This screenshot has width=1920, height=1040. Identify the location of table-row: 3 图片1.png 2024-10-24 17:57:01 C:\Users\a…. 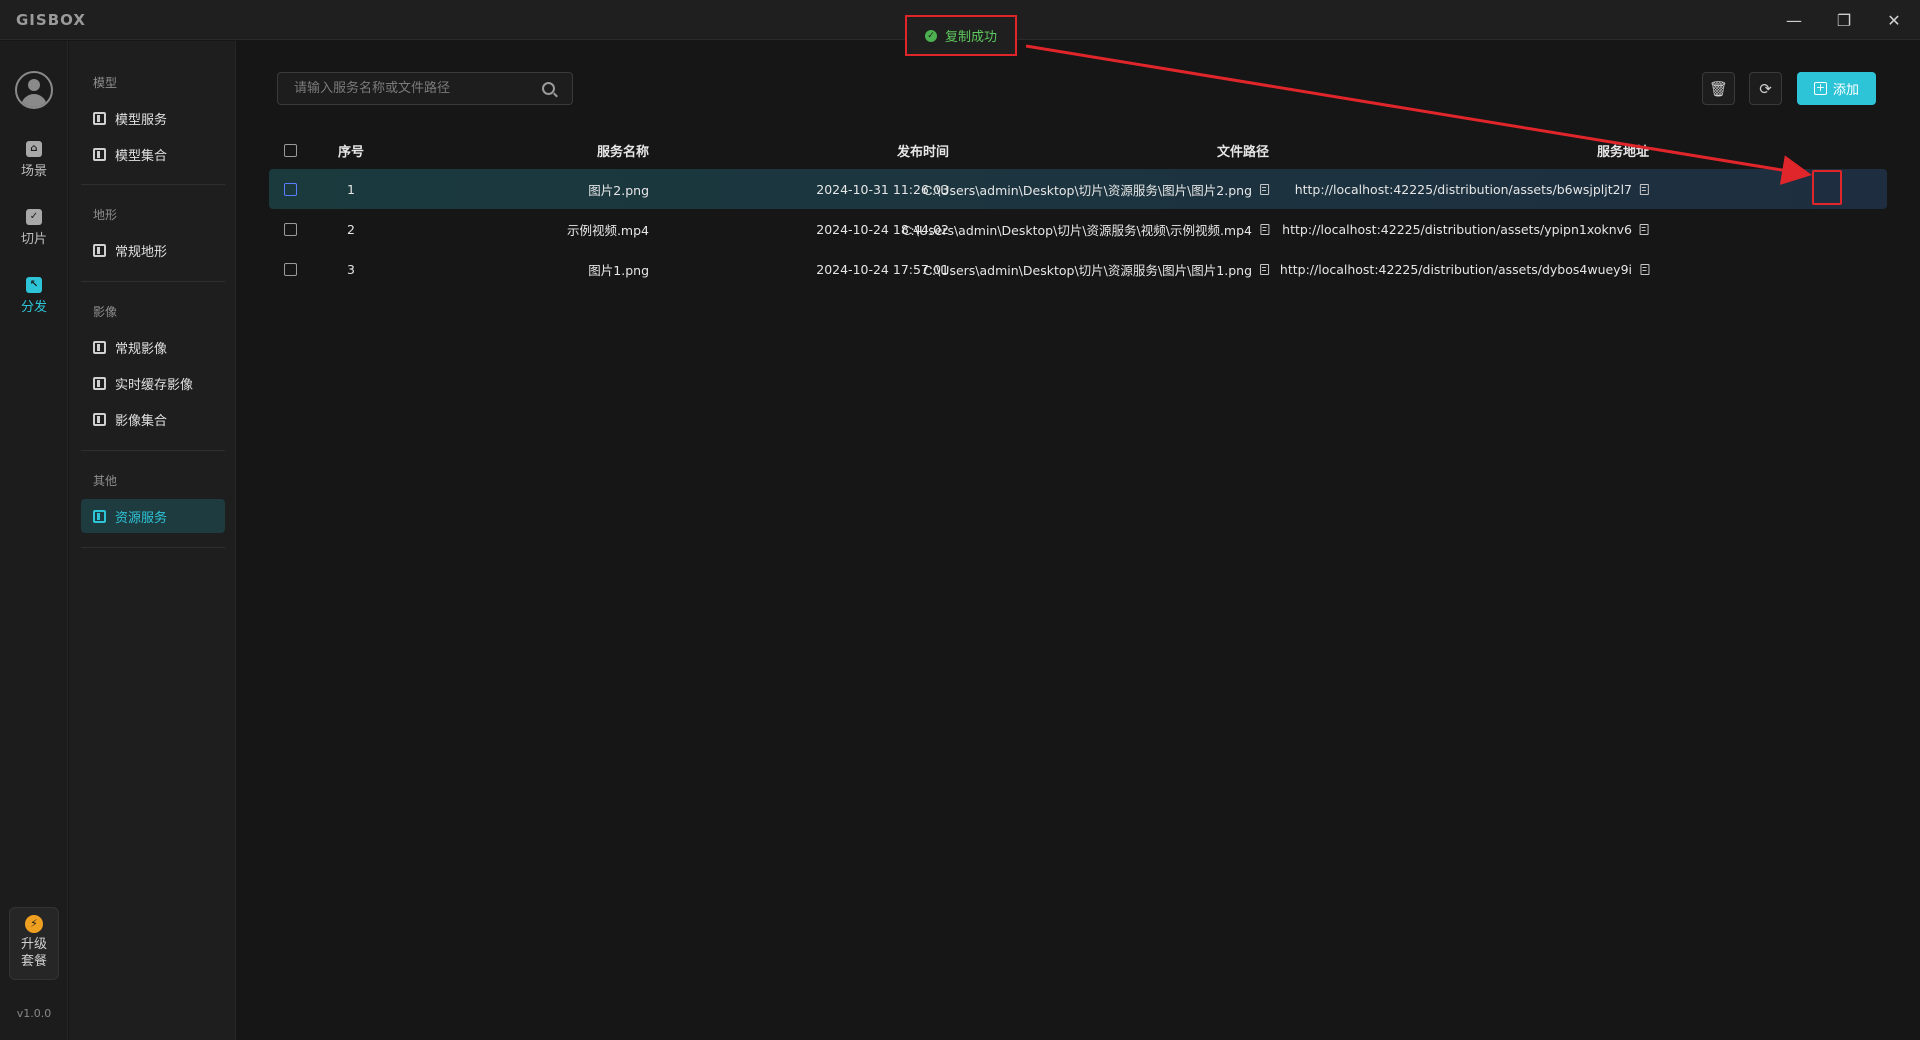
(1078, 269).